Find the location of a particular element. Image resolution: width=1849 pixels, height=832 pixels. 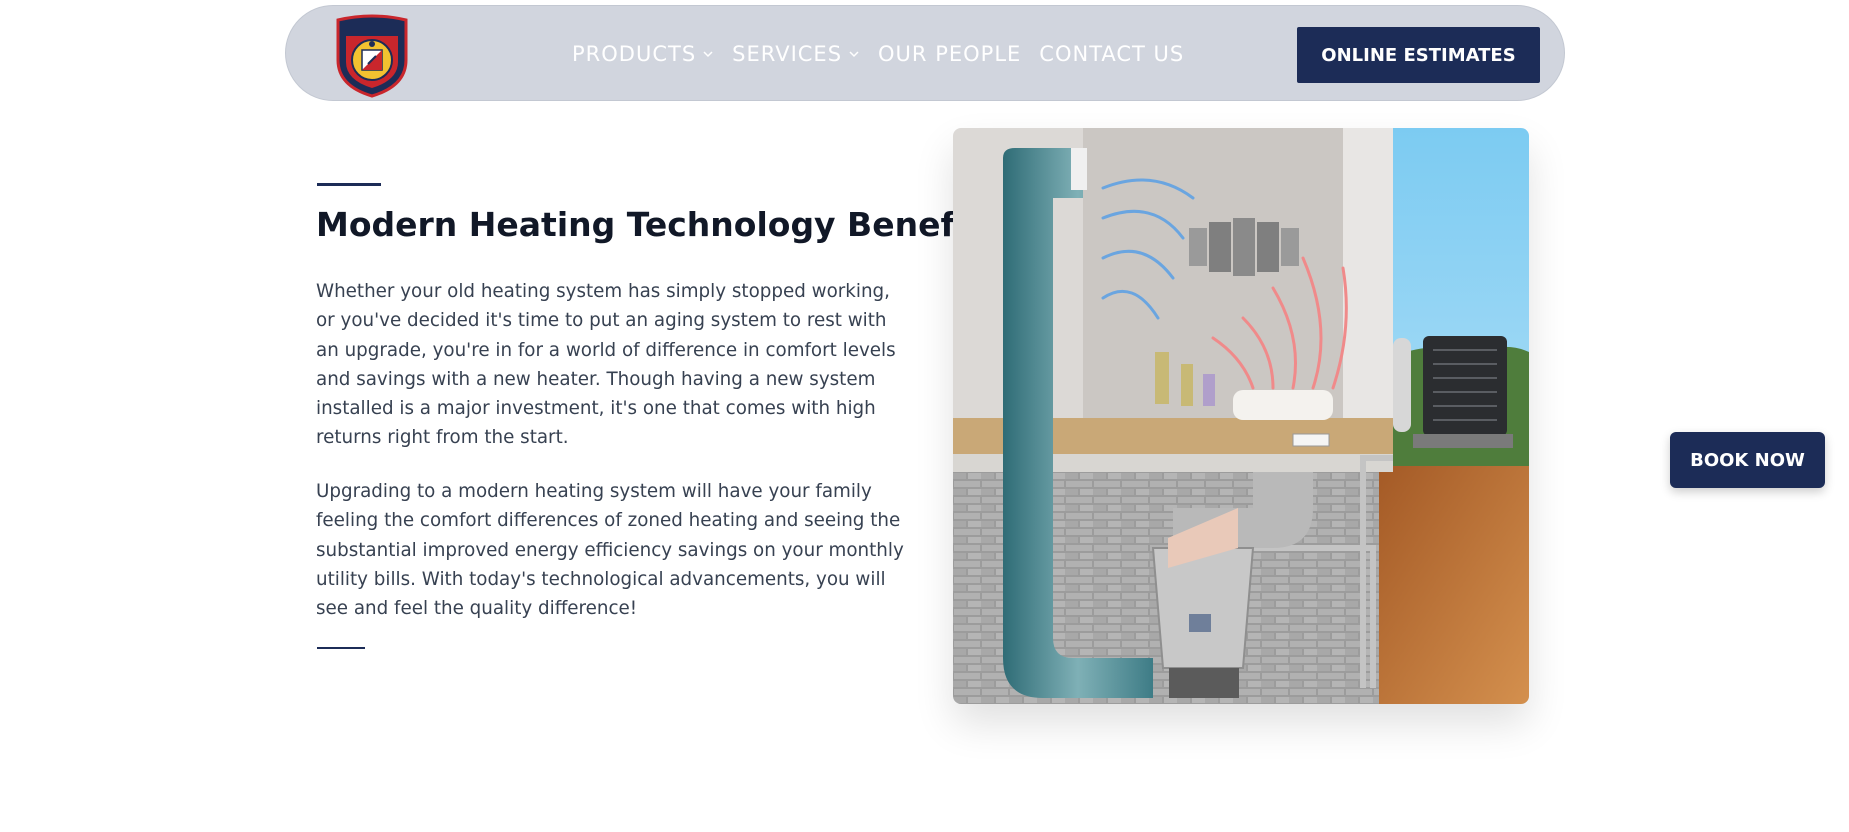

main-nav: PRODUCTS SERVICES OUR PEOPLE CONTACT US is located at coordinates (878, 54).